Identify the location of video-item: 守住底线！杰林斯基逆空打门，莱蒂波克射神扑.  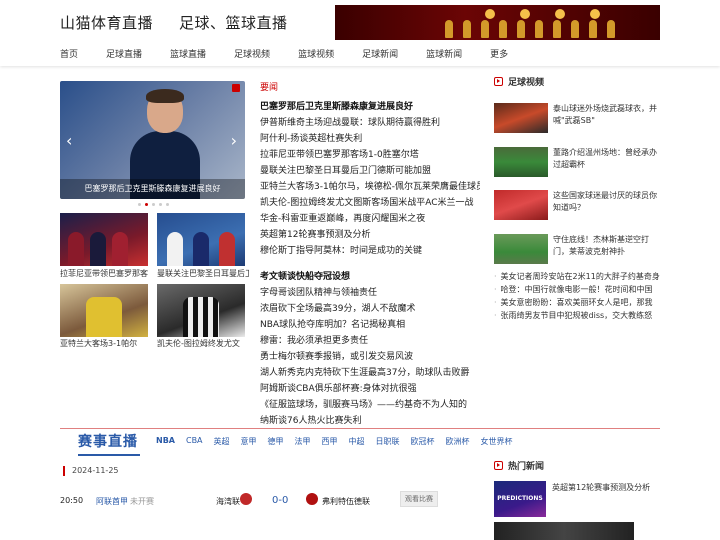
(579, 249).